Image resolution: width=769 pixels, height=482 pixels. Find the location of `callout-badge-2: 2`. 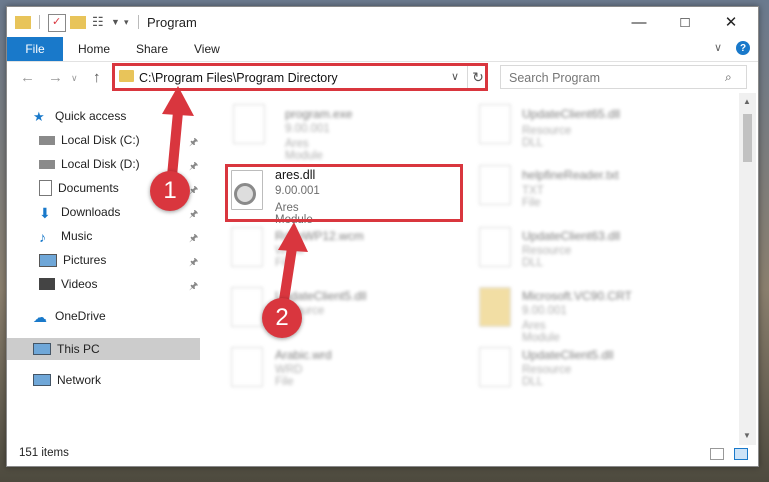

callout-badge-2: 2 is located at coordinates (282, 318).